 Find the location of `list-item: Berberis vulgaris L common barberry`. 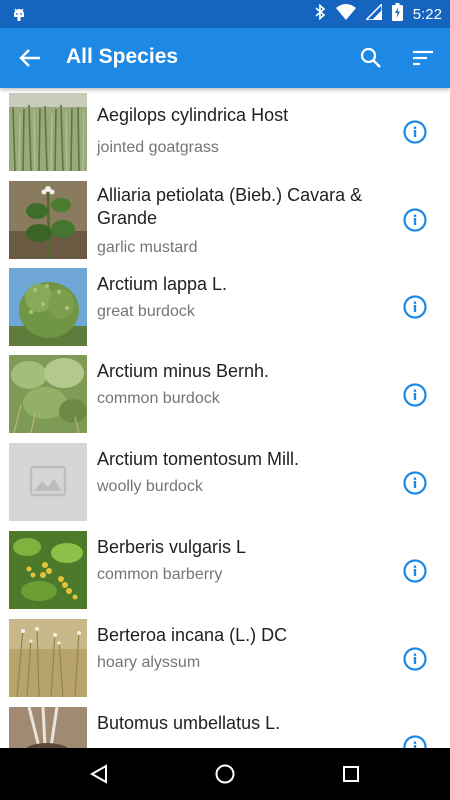

list-item: Berberis vulgaris L common barberry is located at coordinates (225, 570).